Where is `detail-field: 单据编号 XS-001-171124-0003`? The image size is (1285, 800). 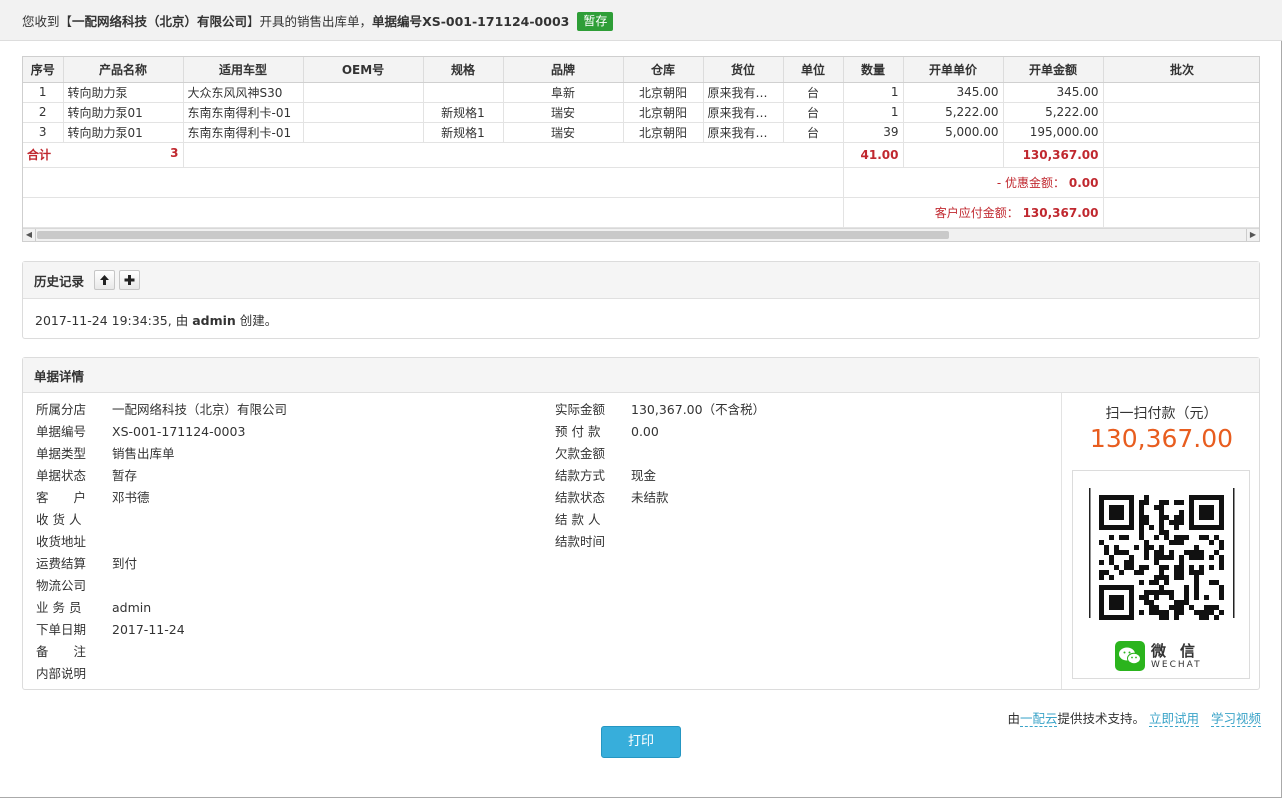
detail-field: 单据编号 XS-001-171124-0003 is located at coordinates (161, 432).